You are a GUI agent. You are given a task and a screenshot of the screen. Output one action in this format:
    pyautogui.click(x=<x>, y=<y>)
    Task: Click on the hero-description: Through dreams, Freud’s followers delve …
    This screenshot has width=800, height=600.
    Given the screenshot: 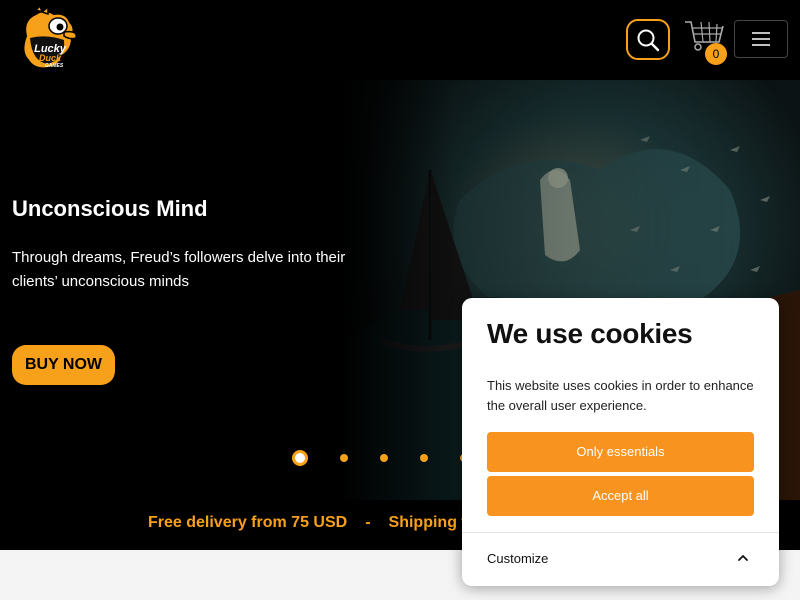 What is the action you would take?
    pyautogui.click(x=179, y=269)
    